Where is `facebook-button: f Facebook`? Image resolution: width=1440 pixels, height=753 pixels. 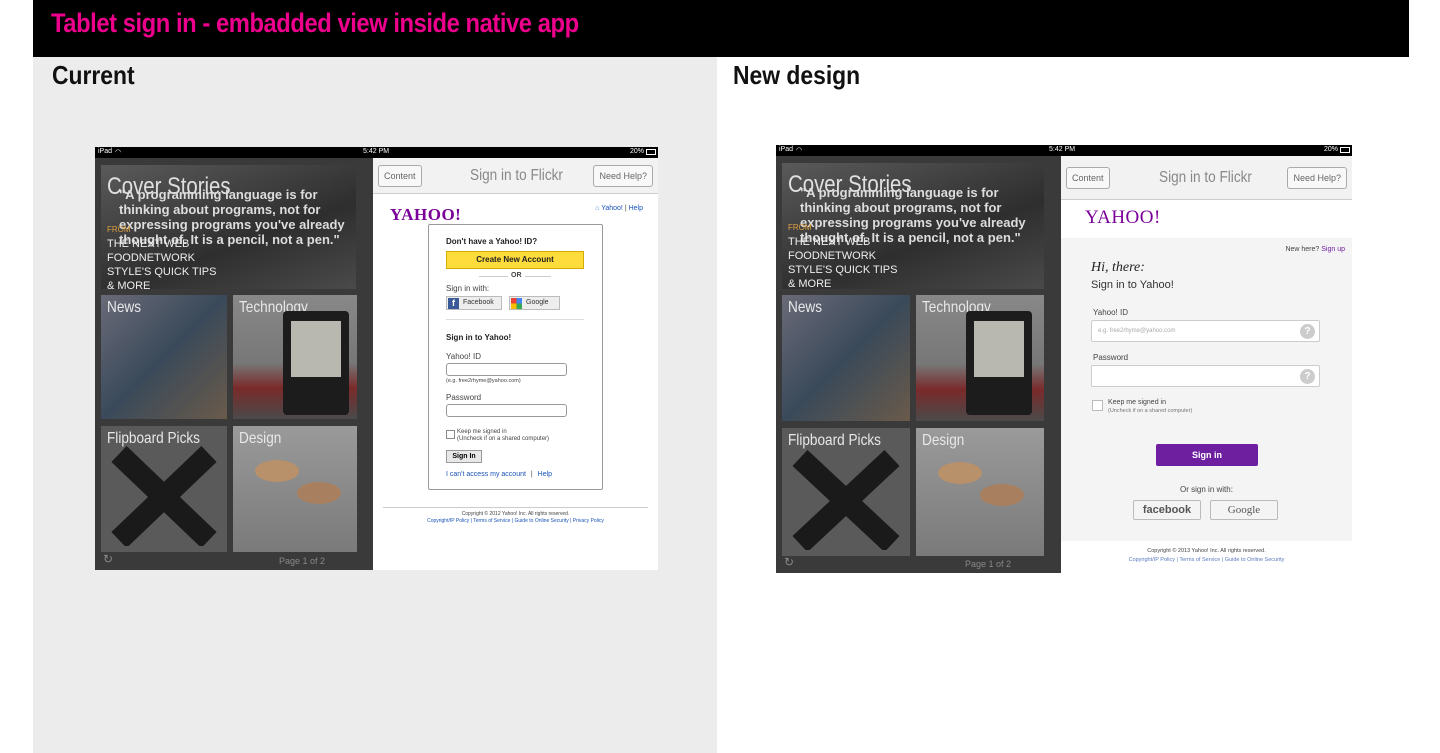 facebook-button: f Facebook is located at coordinates (474, 303).